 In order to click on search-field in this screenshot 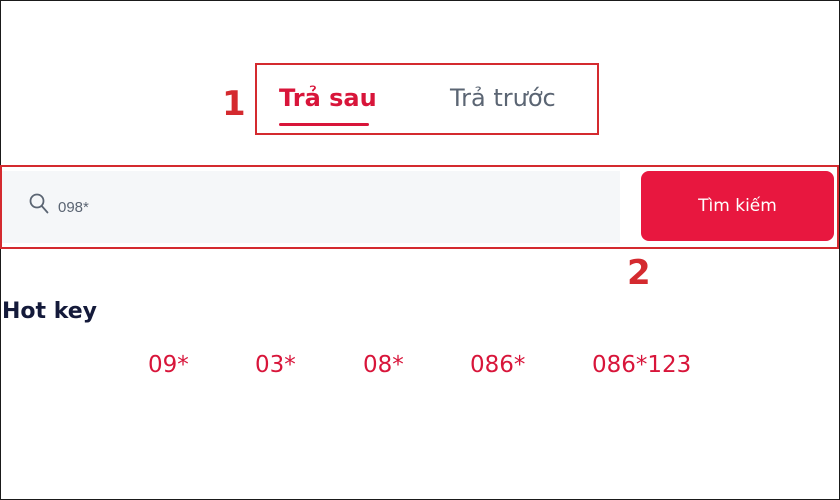, I will do `click(311, 207)`.